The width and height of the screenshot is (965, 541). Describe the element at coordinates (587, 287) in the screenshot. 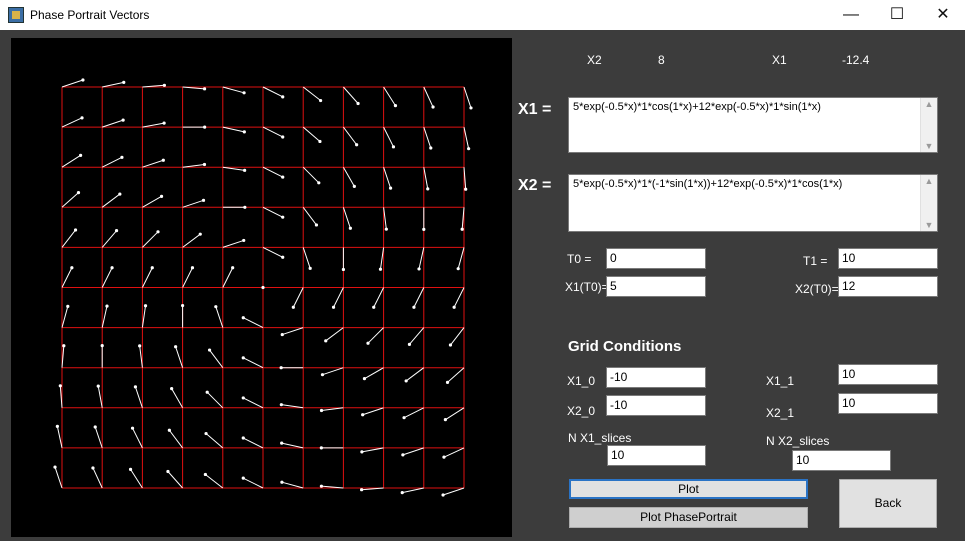

I see `x1t0-label: X1(T0)=` at that location.